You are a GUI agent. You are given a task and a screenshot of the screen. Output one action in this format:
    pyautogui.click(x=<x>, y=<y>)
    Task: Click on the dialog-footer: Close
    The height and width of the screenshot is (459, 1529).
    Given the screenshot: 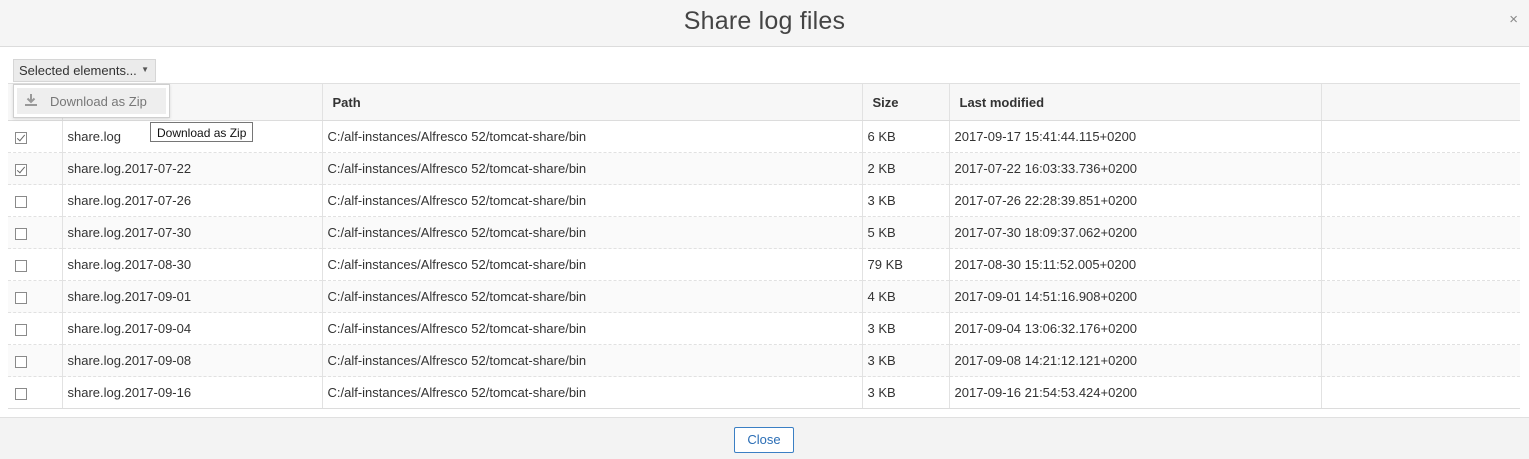 What is the action you would take?
    pyautogui.click(x=764, y=438)
    